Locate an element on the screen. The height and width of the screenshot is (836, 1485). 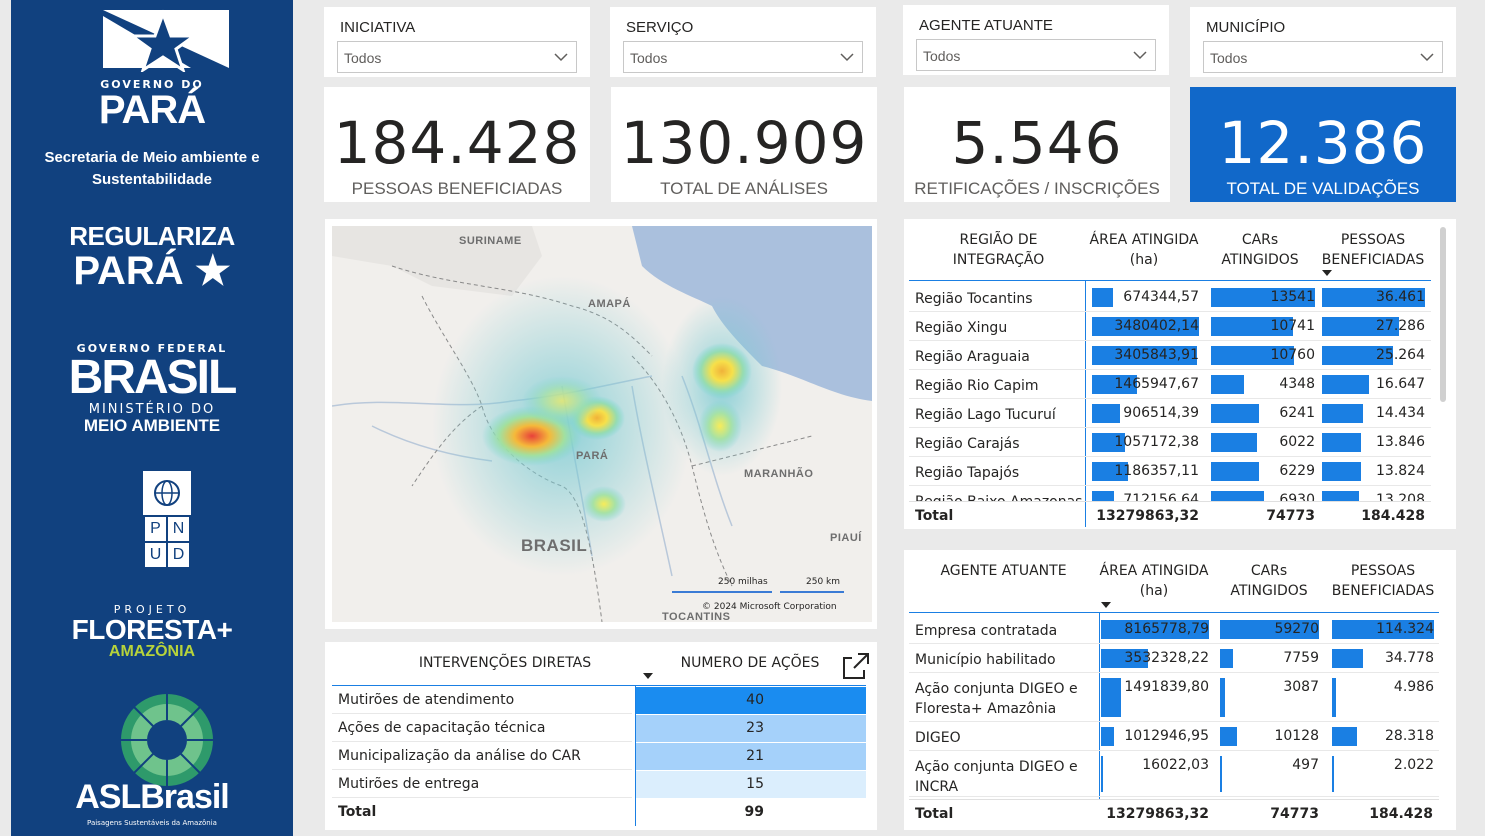
kpi-validacoes: 12.386 TOTAL DE VALIDAÇÕES is located at coordinates (1323, 144).